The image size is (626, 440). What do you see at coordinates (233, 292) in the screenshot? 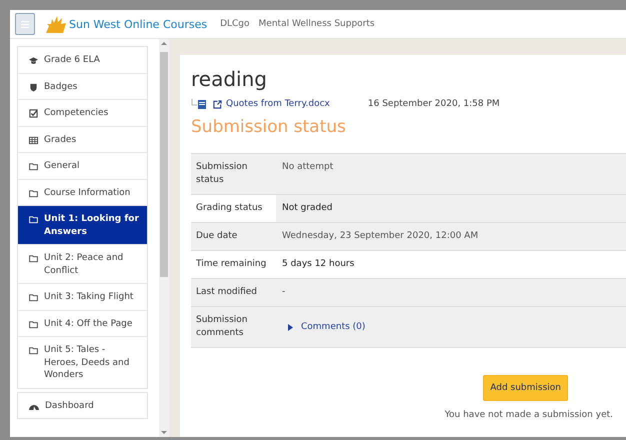
I see `row-label: Last modified` at bounding box center [233, 292].